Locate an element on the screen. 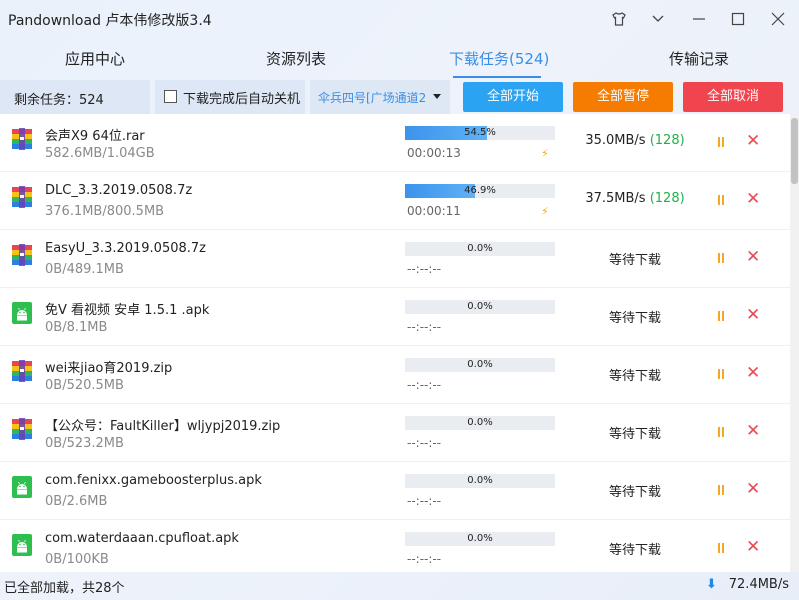 The height and width of the screenshot is (600, 799). tab-resource-list: 资源列表 is located at coordinates (296, 58).